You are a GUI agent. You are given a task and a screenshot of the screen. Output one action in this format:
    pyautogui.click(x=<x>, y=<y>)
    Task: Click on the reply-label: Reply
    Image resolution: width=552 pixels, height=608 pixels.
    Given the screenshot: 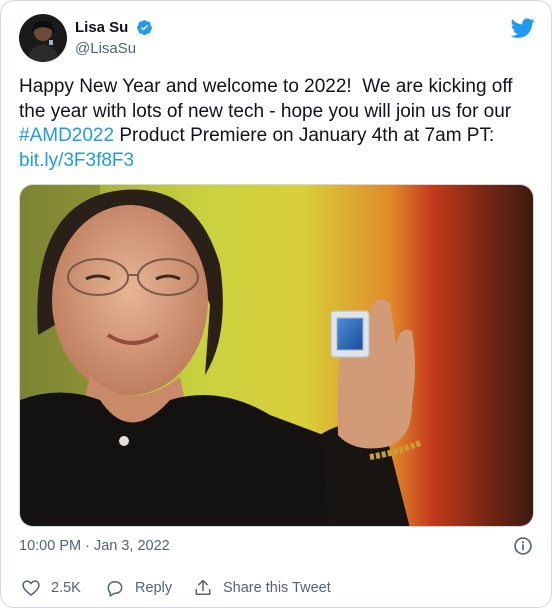 What is the action you would take?
    pyautogui.click(x=154, y=588)
    